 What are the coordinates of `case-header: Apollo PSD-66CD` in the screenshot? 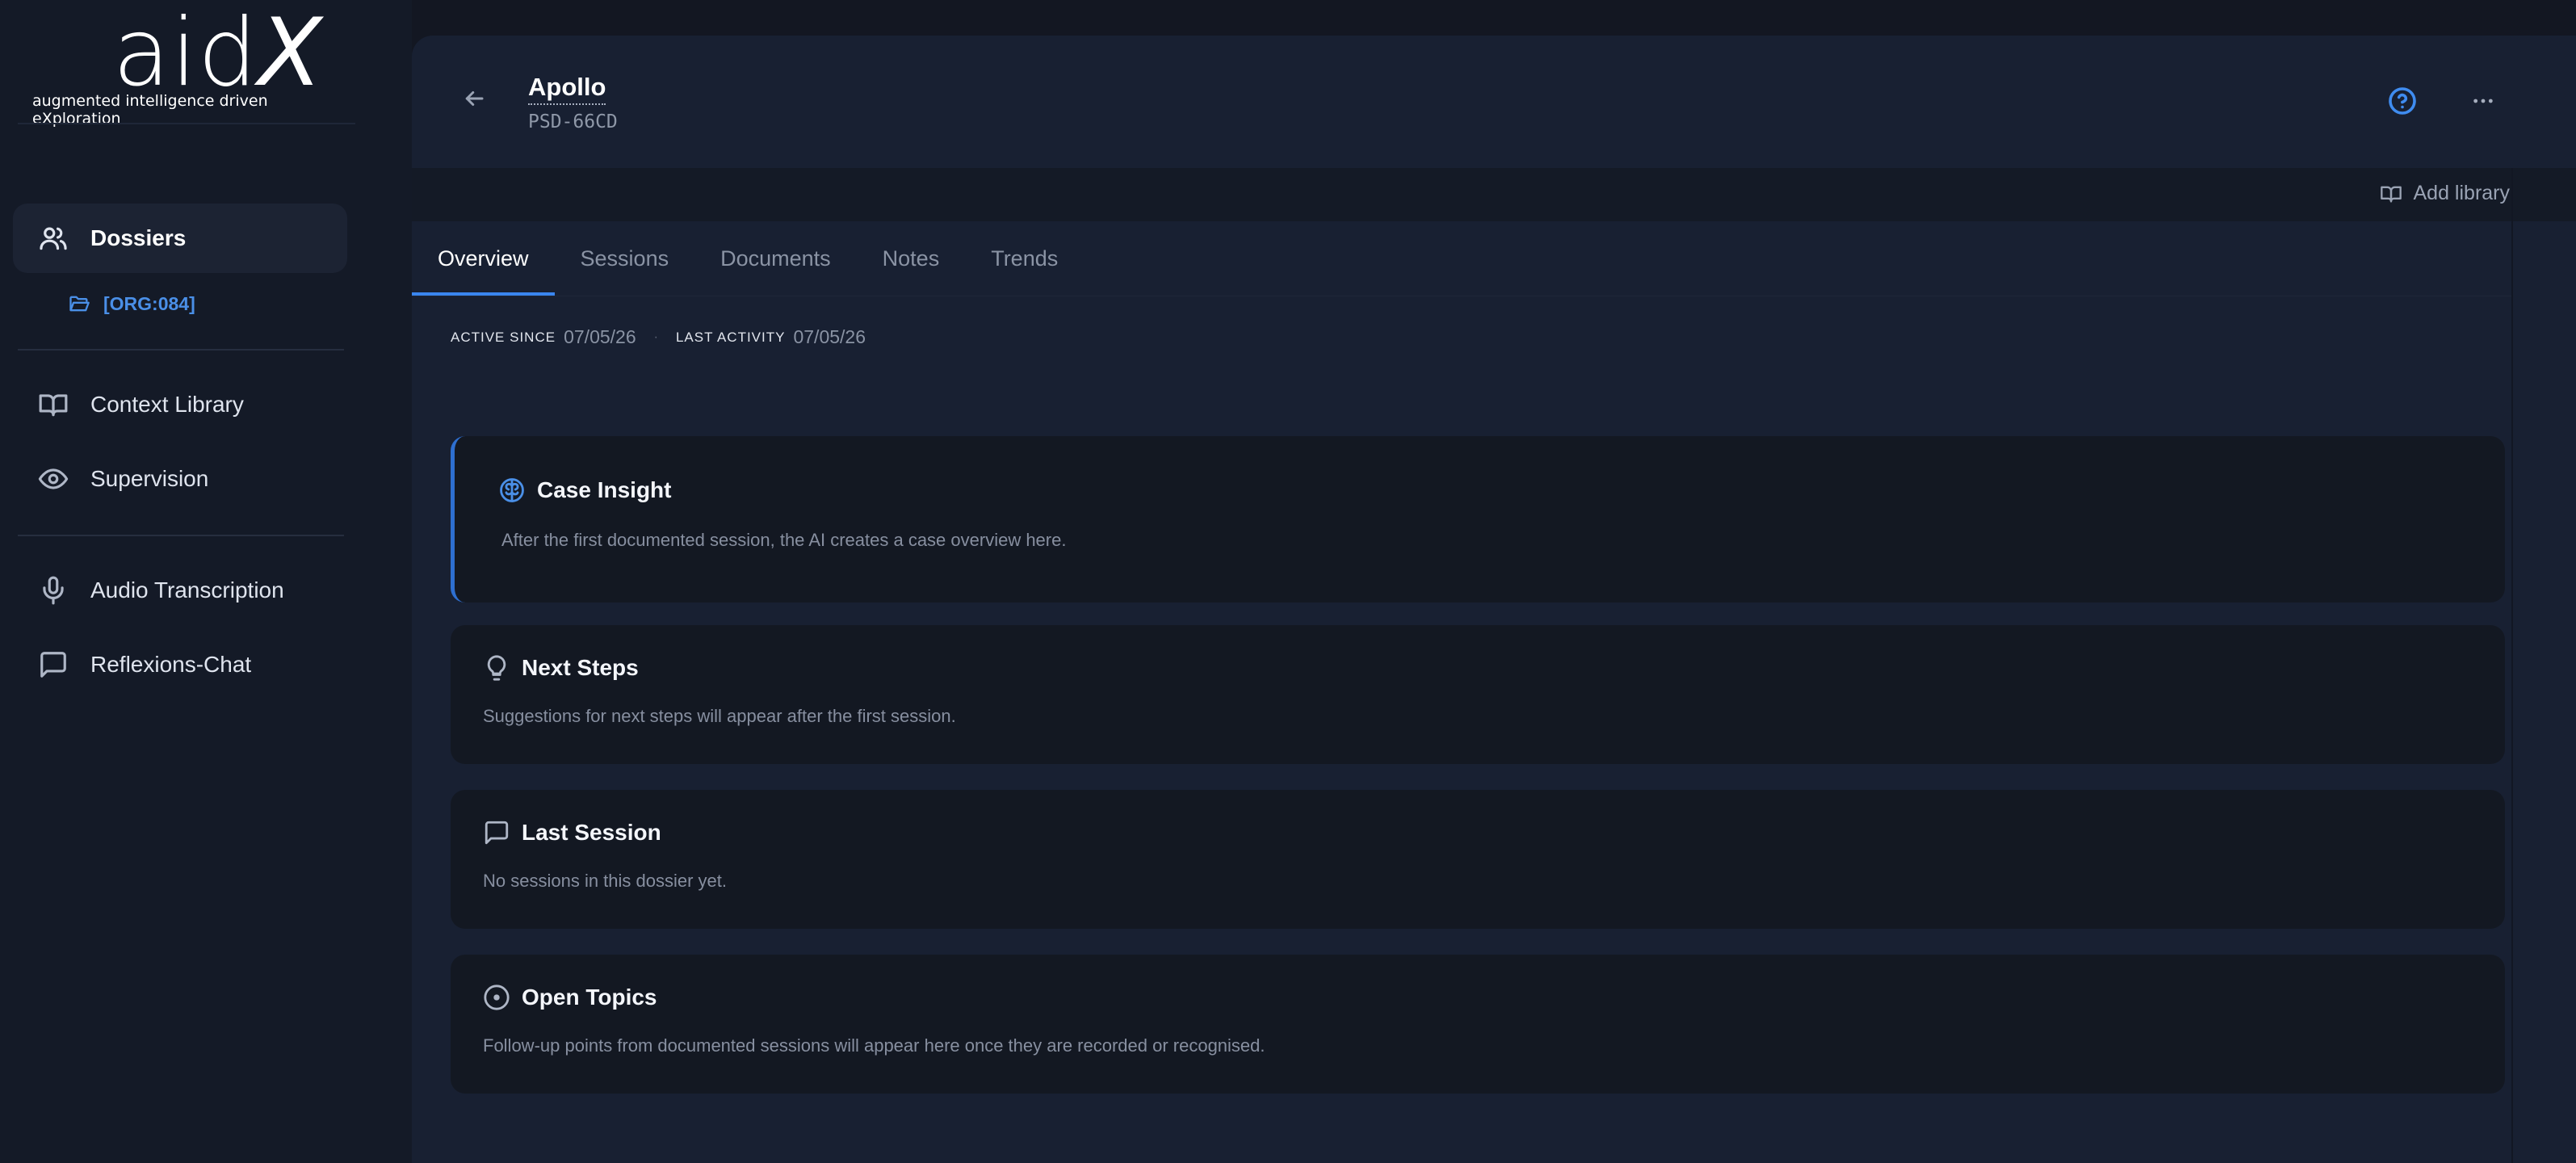 It's located at (1494, 102).